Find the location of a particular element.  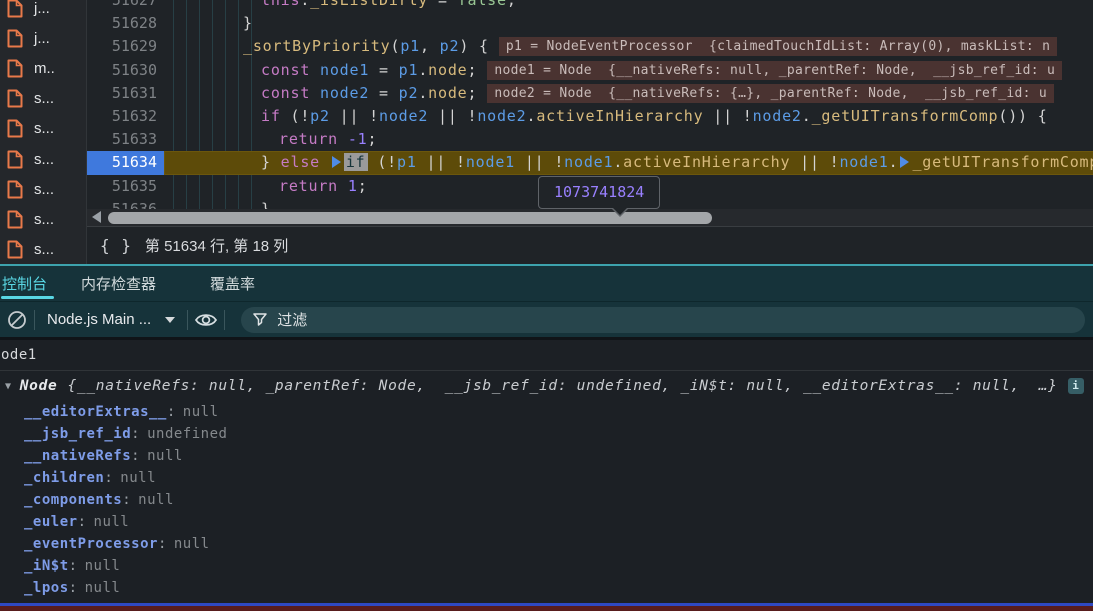

tab-label: 覆盖率 is located at coordinates (233, 284).